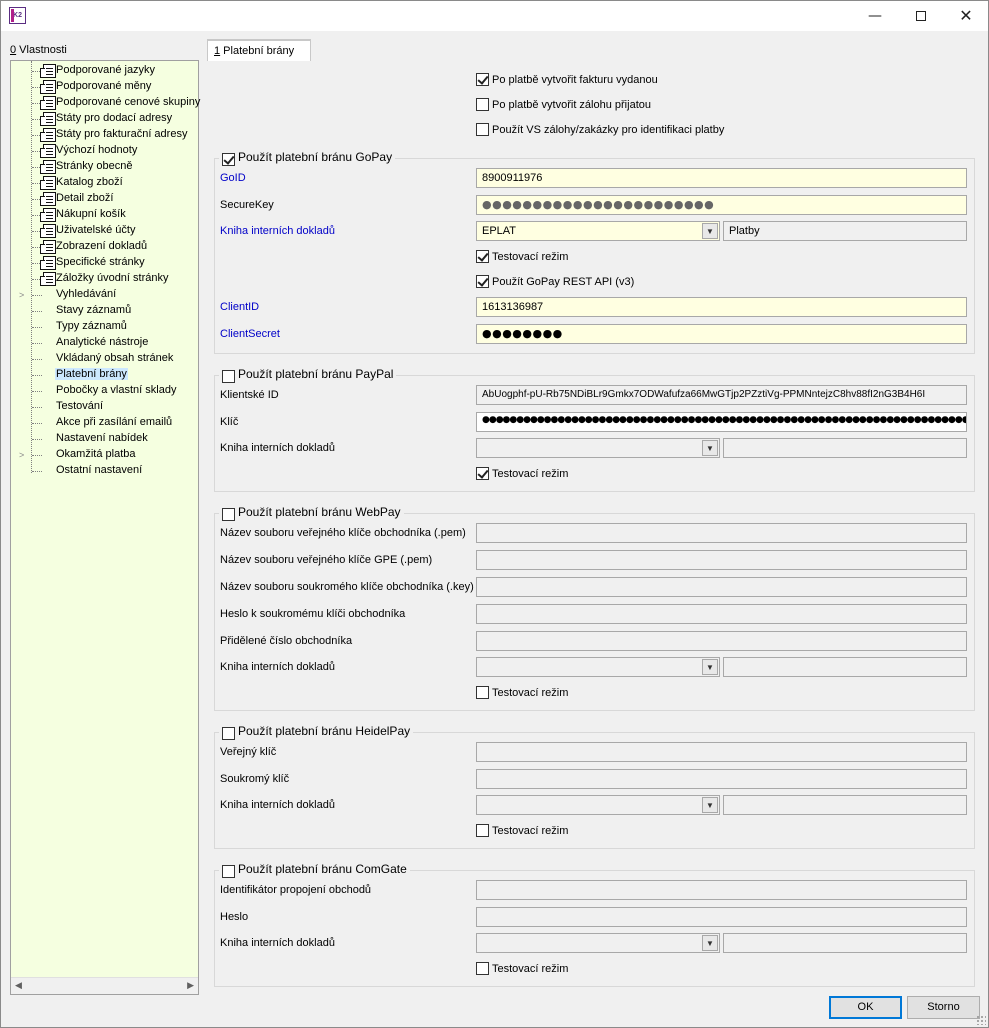 This screenshot has height=1028, width=989. Describe the element at coordinates (104, 407) in the screenshot. I see `tree-item: Testování` at that location.